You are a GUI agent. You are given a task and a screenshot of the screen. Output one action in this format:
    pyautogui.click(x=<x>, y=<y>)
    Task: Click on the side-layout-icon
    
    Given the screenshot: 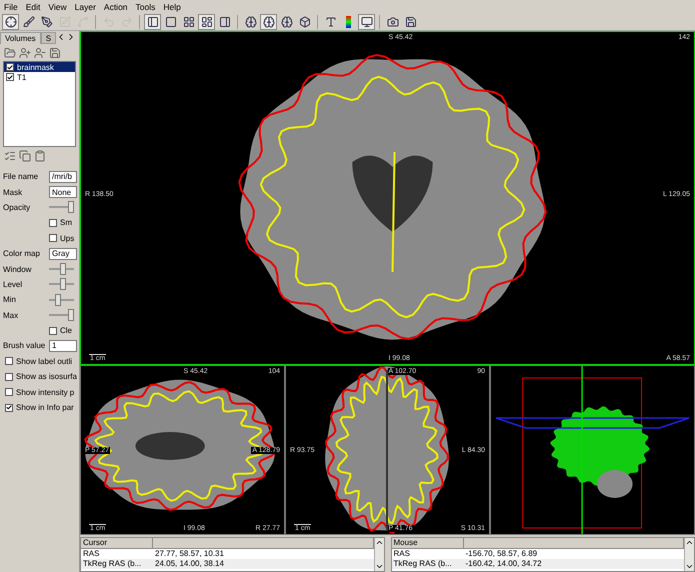 What is the action you would take?
    pyautogui.click(x=224, y=22)
    